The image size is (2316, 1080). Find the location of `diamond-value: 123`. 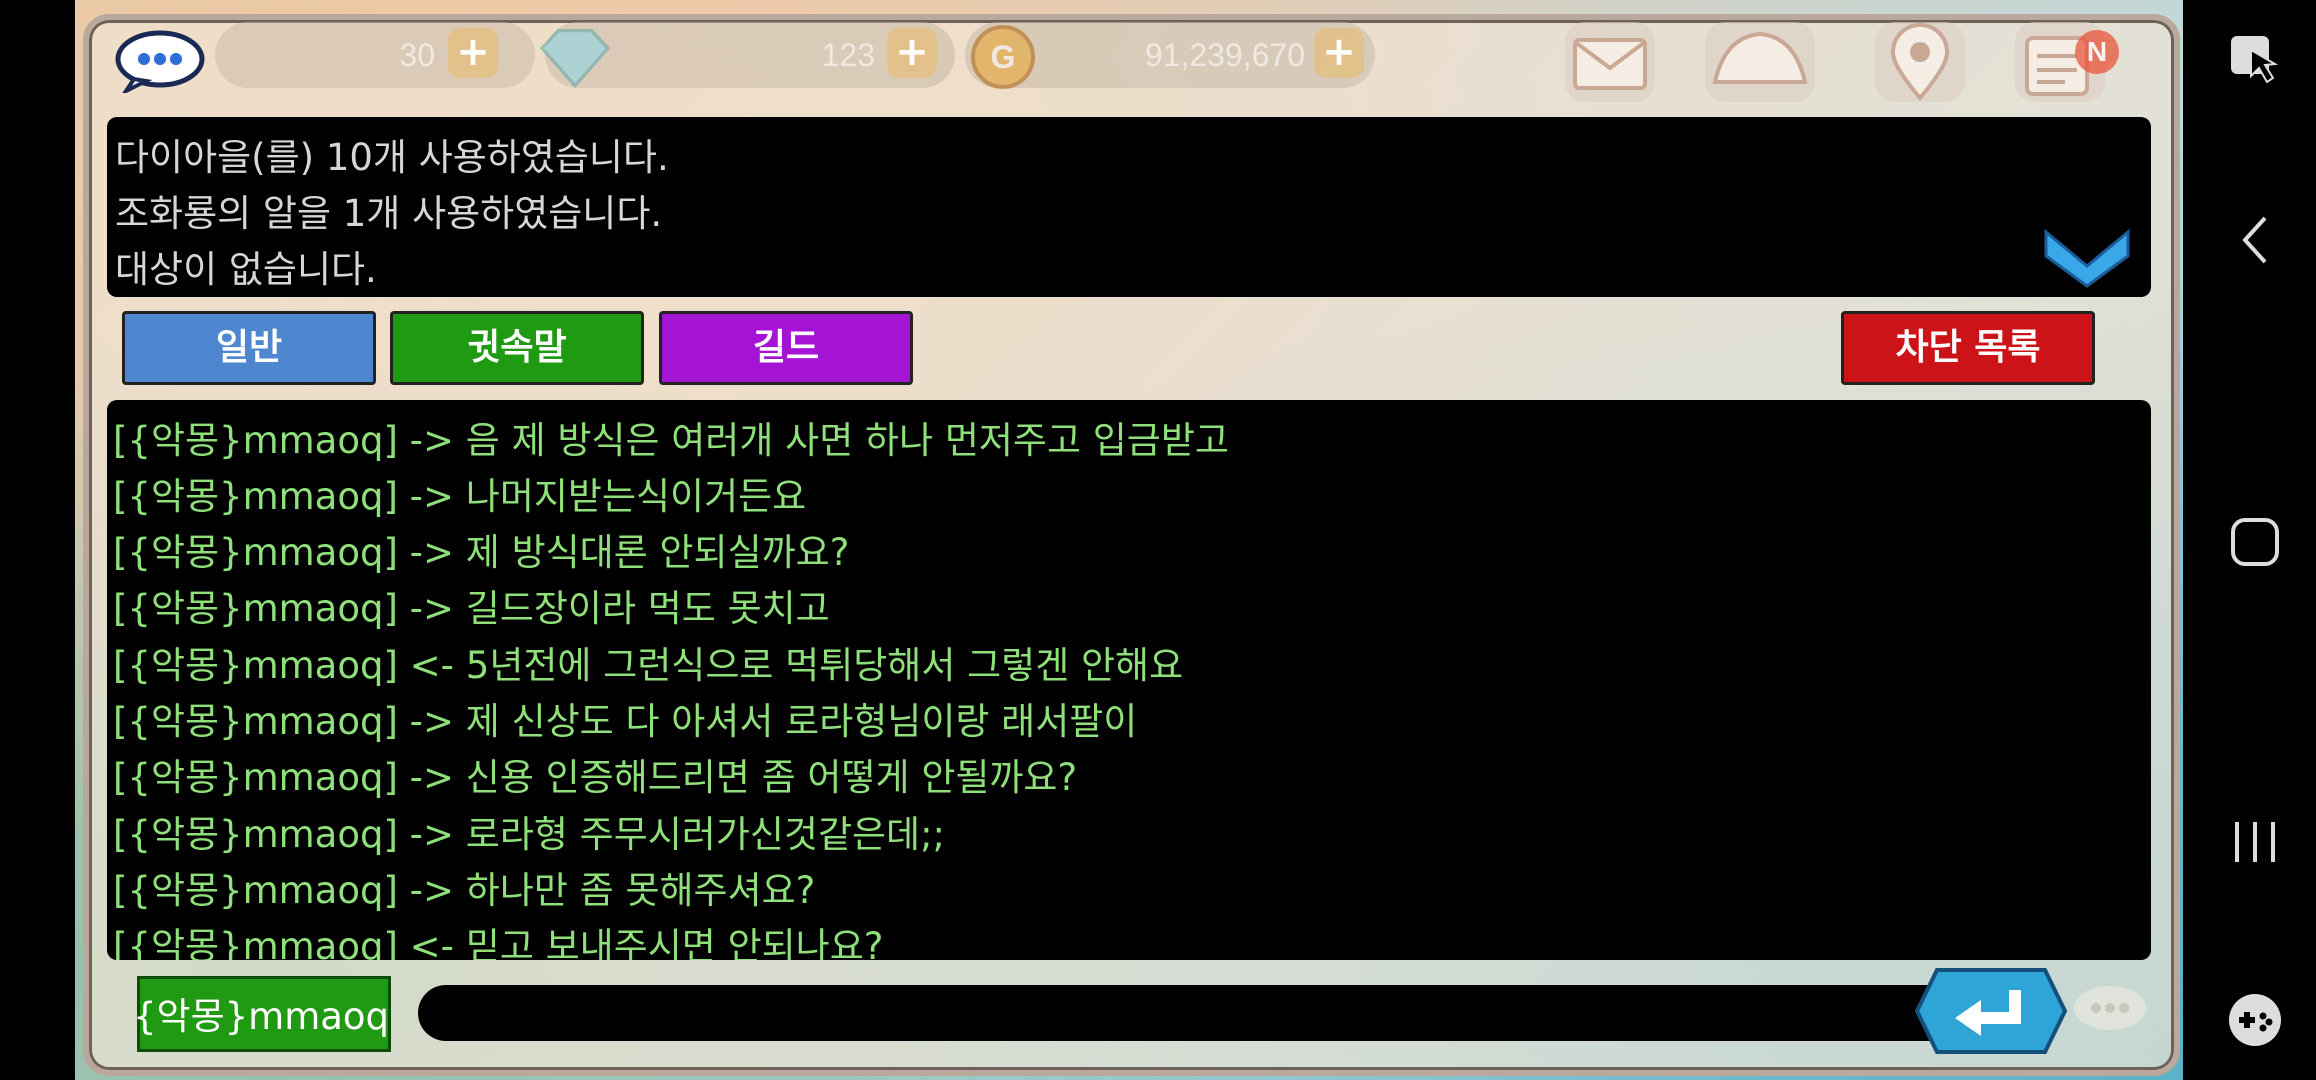

diamond-value: 123 is located at coordinates (848, 55).